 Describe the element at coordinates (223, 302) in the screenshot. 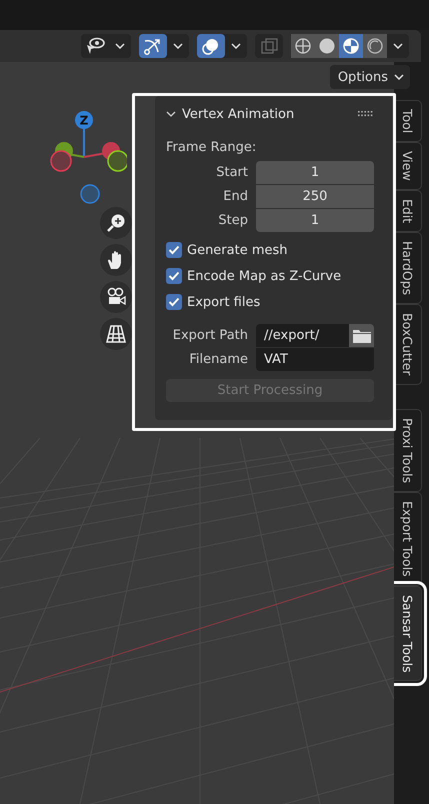

I see `checkbox-label: Export files` at that location.